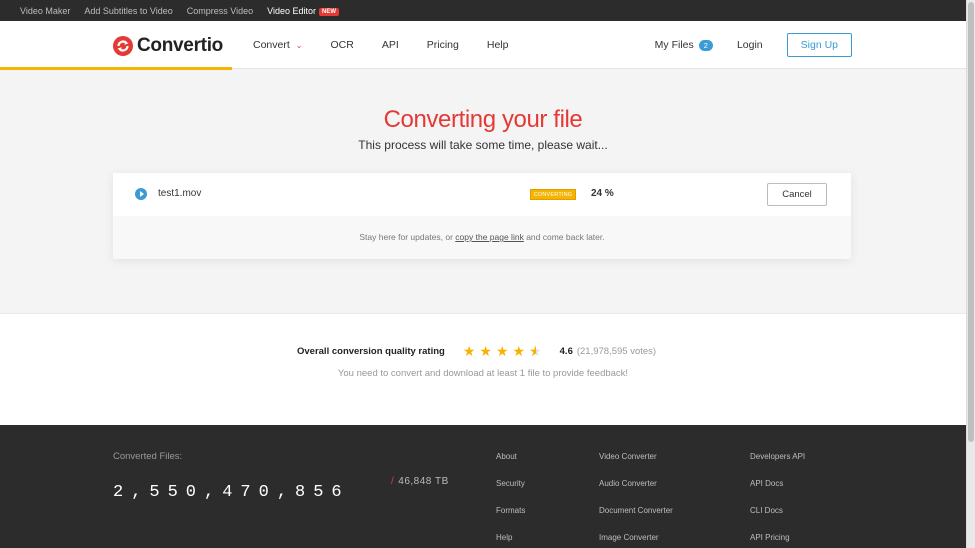 This screenshot has width=975, height=548. Describe the element at coordinates (116, 68) in the screenshot. I see `page-progress-bar` at that location.